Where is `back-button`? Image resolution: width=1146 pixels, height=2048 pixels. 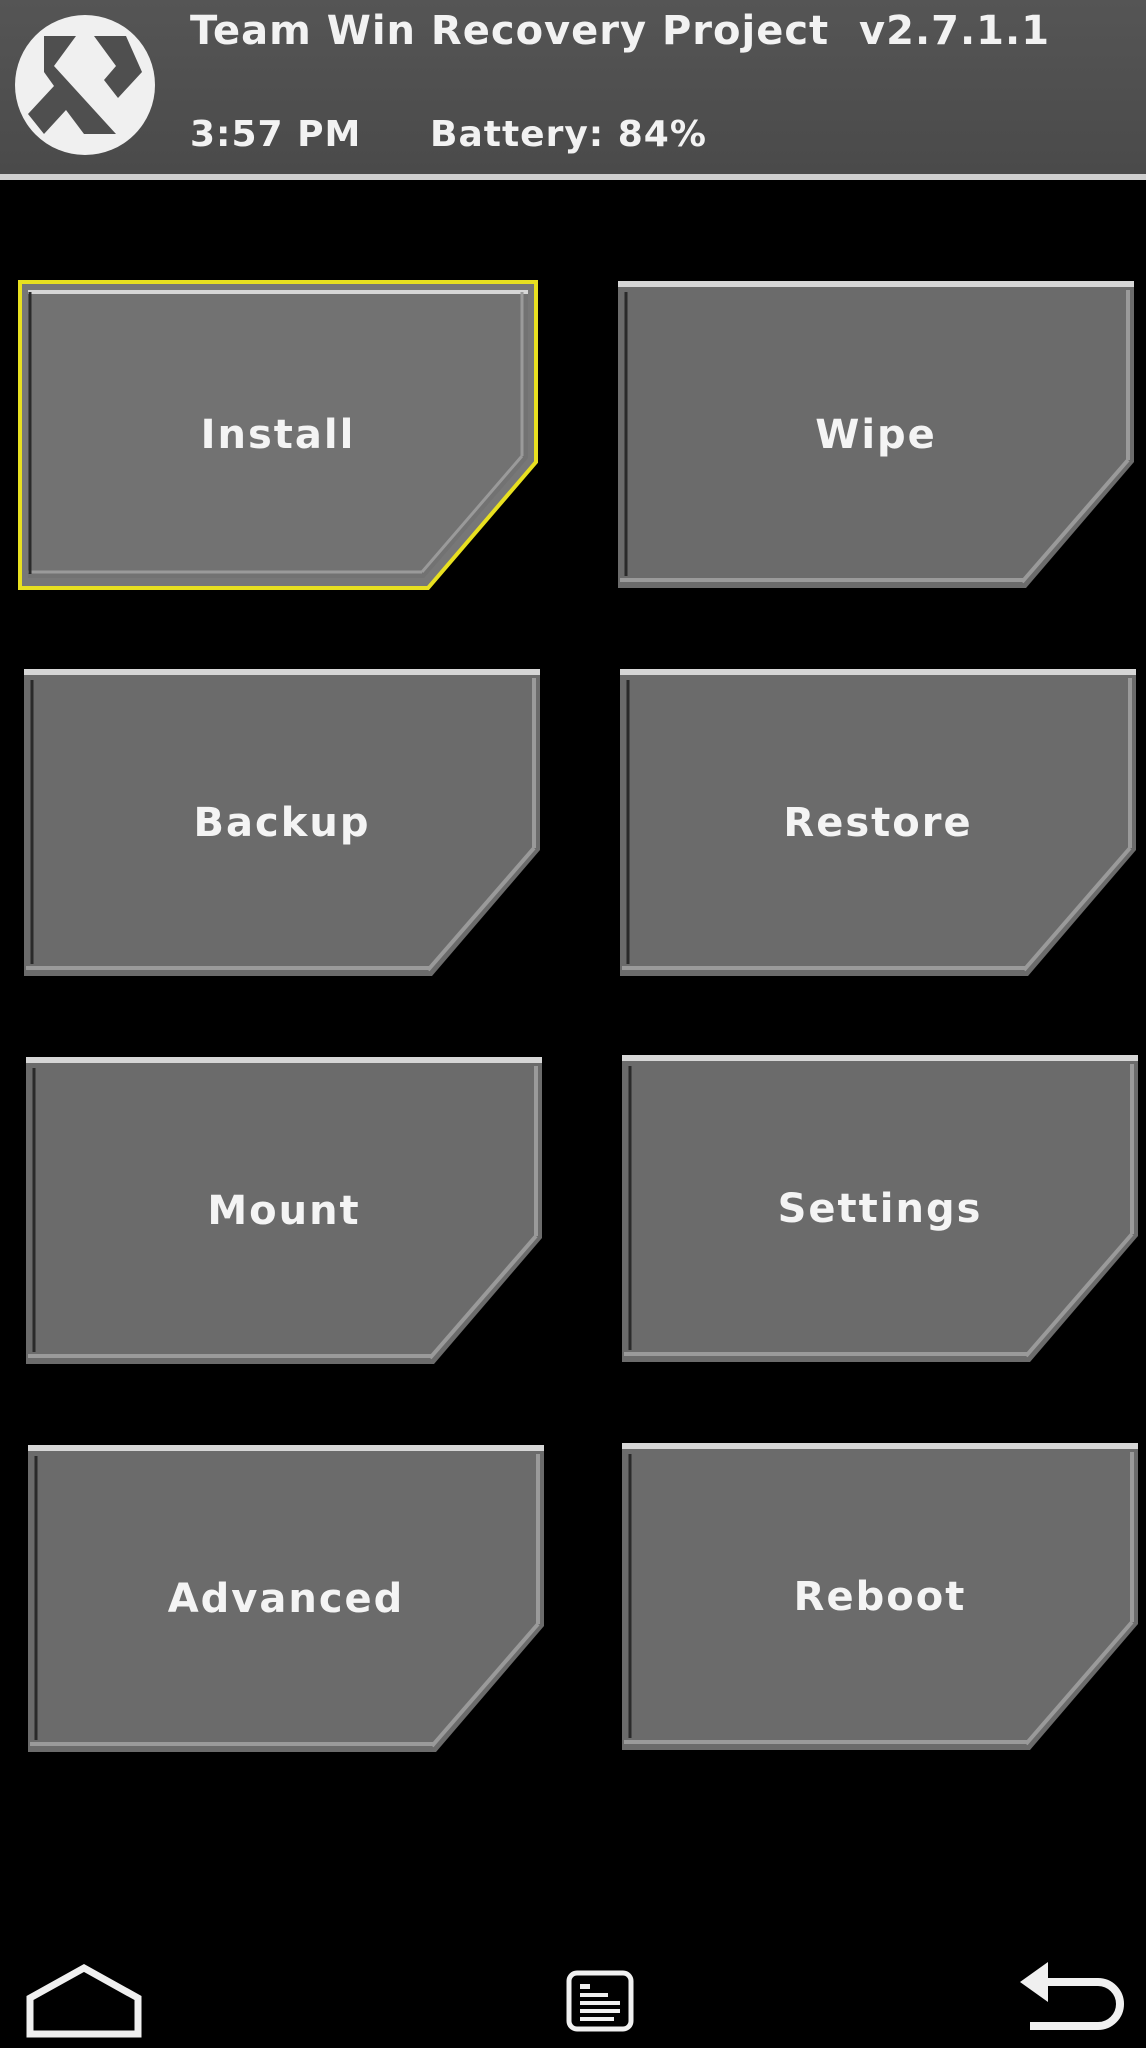
back-button is located at coordinates (1072, 2000).